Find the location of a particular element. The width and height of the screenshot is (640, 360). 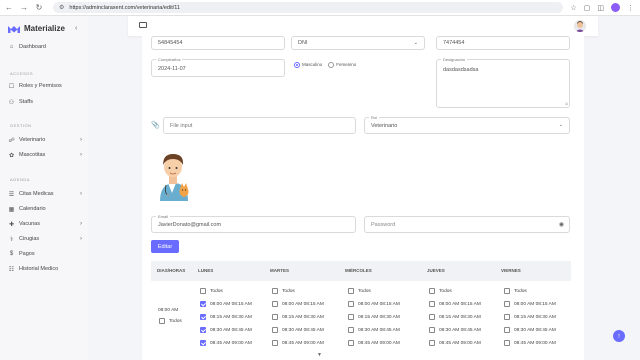

sidebar-item-mascotas: ✿ Mascotitas › is located at coordinates (45, 155).